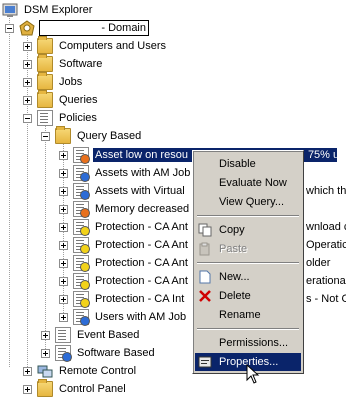 This screenshot has width=346, height=398. What do you see at coordinates (77, 28) in the screenshot?
I see `tree-item-domain: - Domain` at bounding box center [77, 28].